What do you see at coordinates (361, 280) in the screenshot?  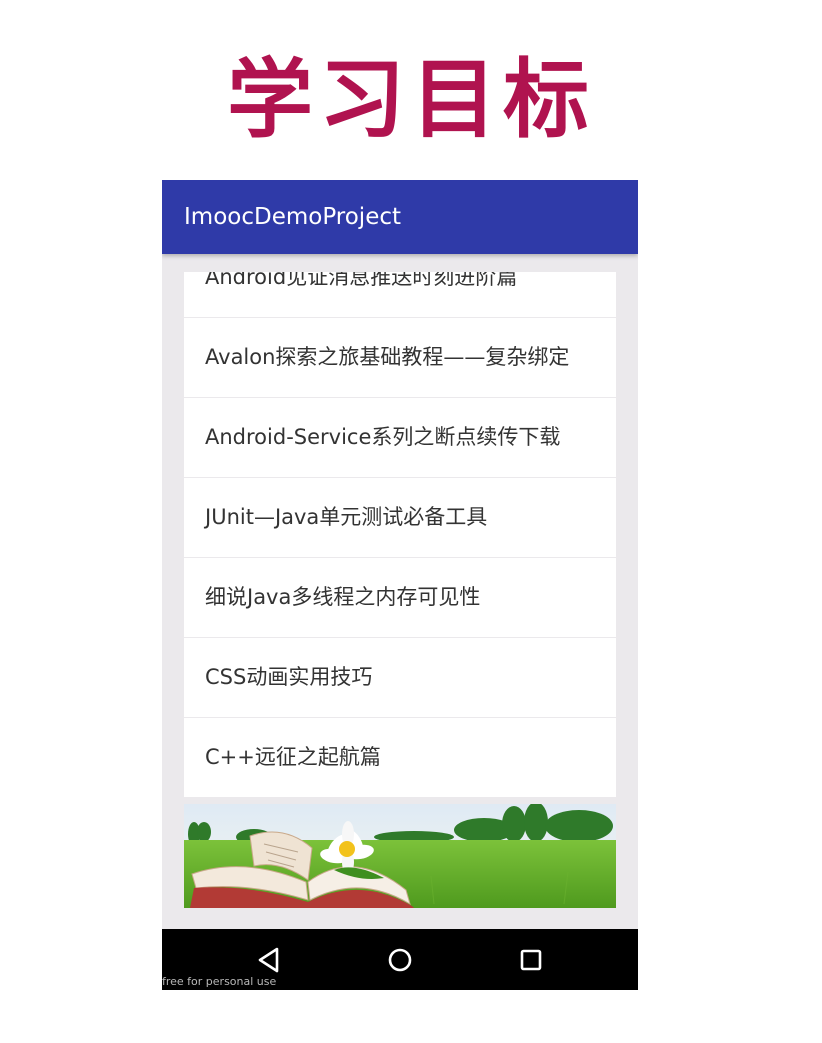 I see `list-item-label: Android见证消息推送时刻进阶篇` at bounding box center [361, 280].